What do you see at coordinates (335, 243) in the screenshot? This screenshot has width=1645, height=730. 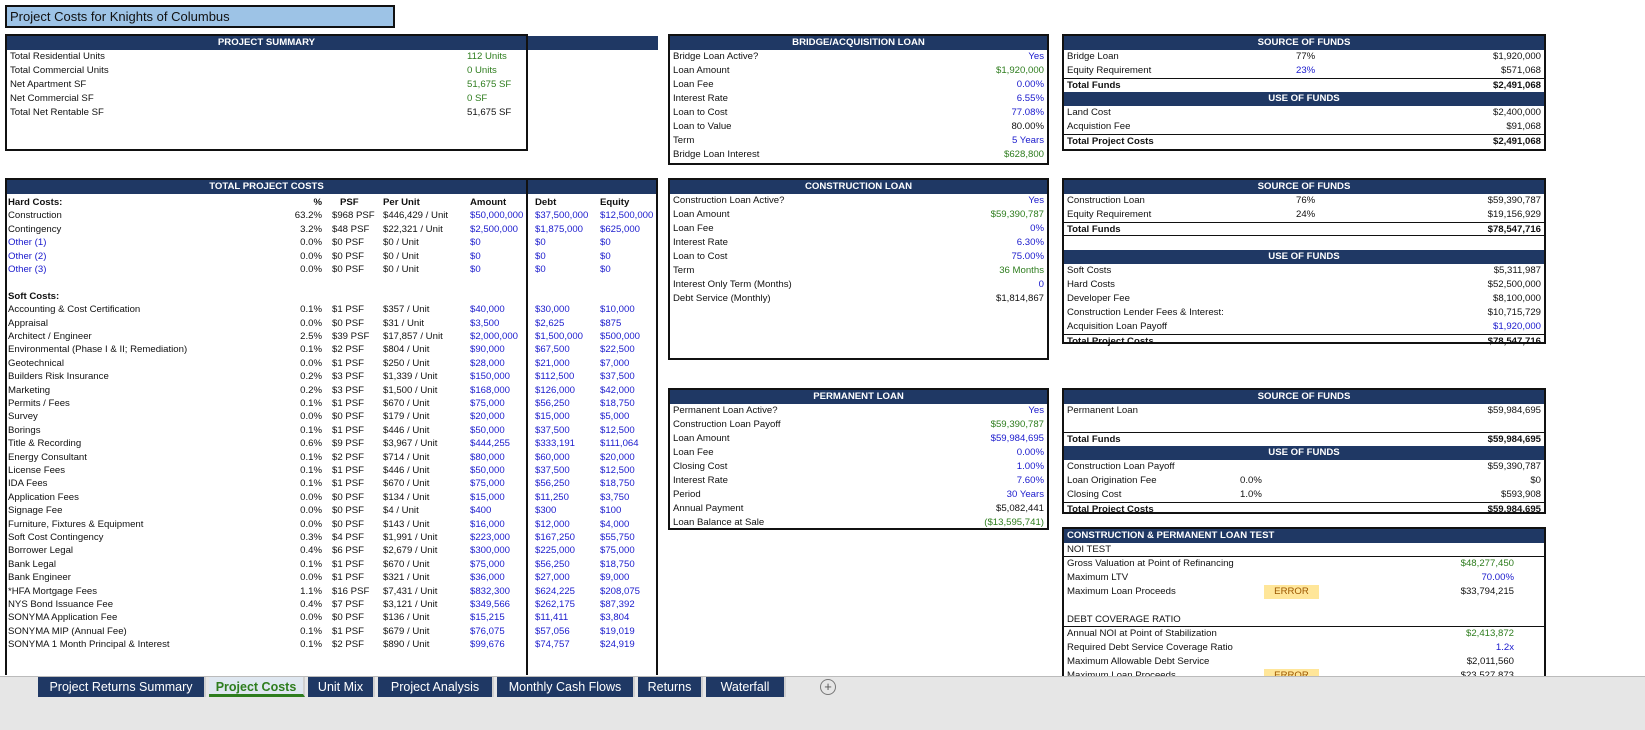 I see `cost-row: Other (1) 0.0% $0 PSF $0 / Unit $0 $0 $0` at bounding box center [335, 243].